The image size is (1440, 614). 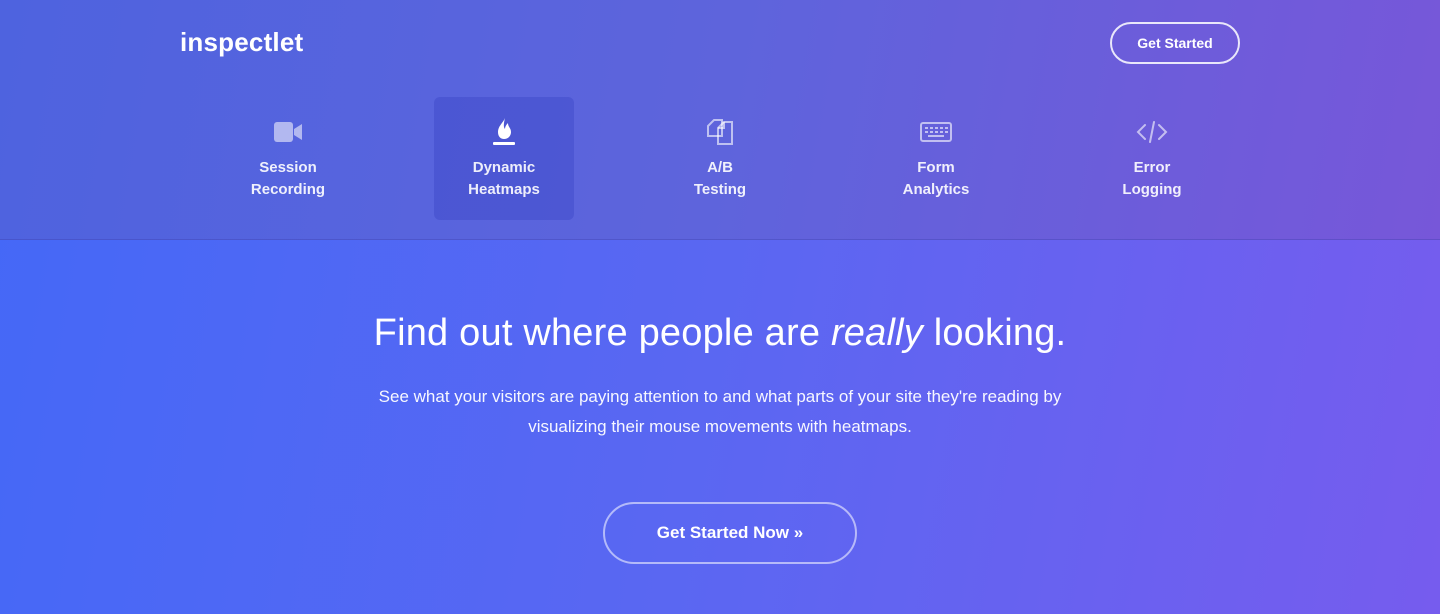 What do you see at coordinates (1152, 158) in the screenshot?
I see `feature-error-logging: Error Logging` at bounding box center [1152, 158].